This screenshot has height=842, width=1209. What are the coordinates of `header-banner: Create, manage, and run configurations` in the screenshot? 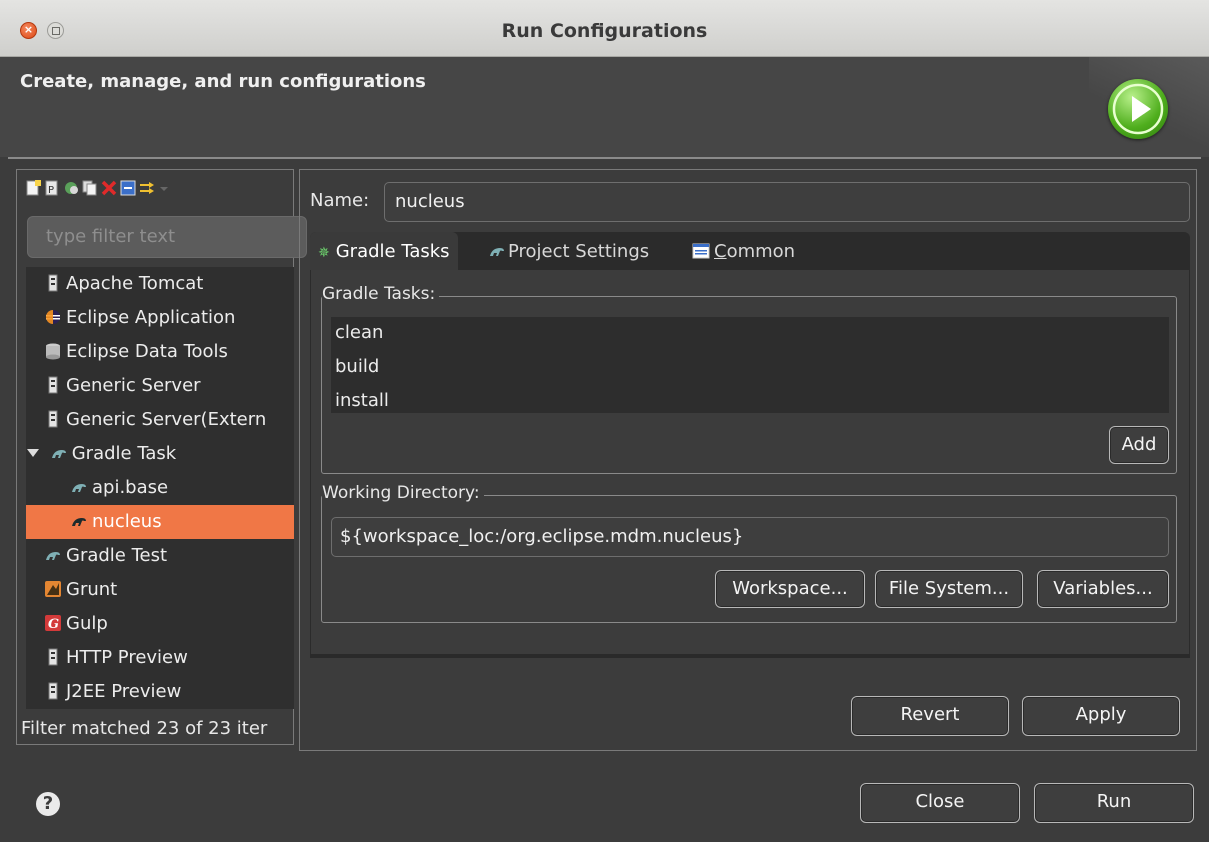 It's located at (604, 107).